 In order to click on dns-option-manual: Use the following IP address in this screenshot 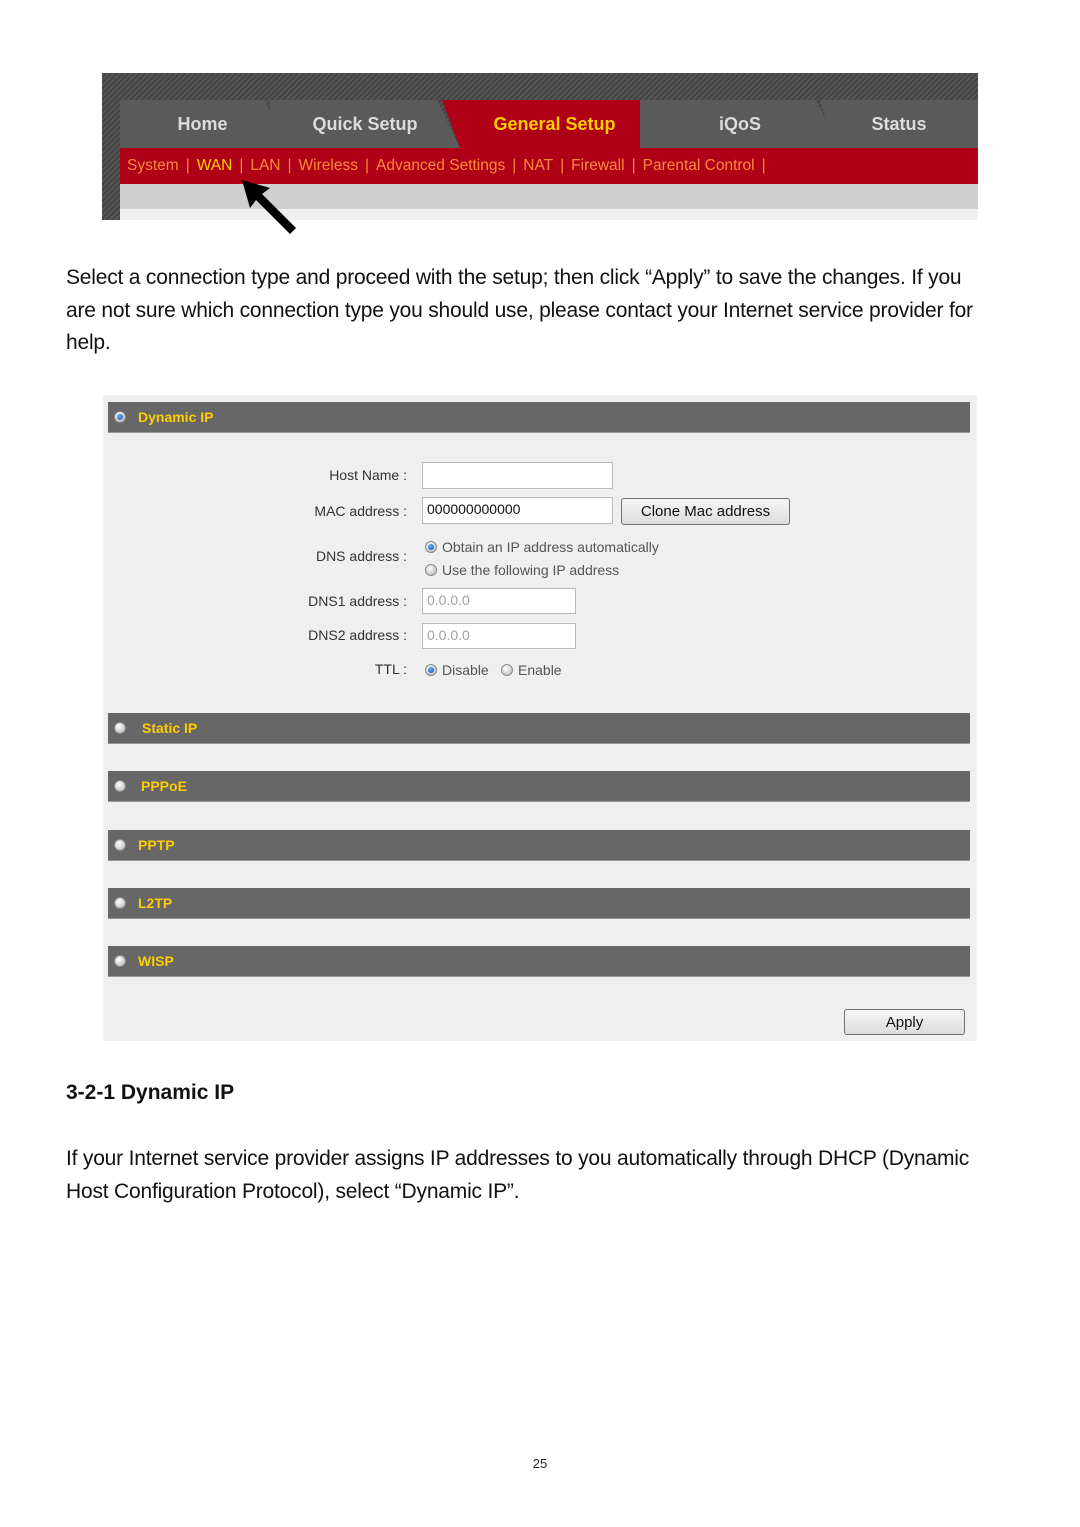, I will do `click(522, 570)`.